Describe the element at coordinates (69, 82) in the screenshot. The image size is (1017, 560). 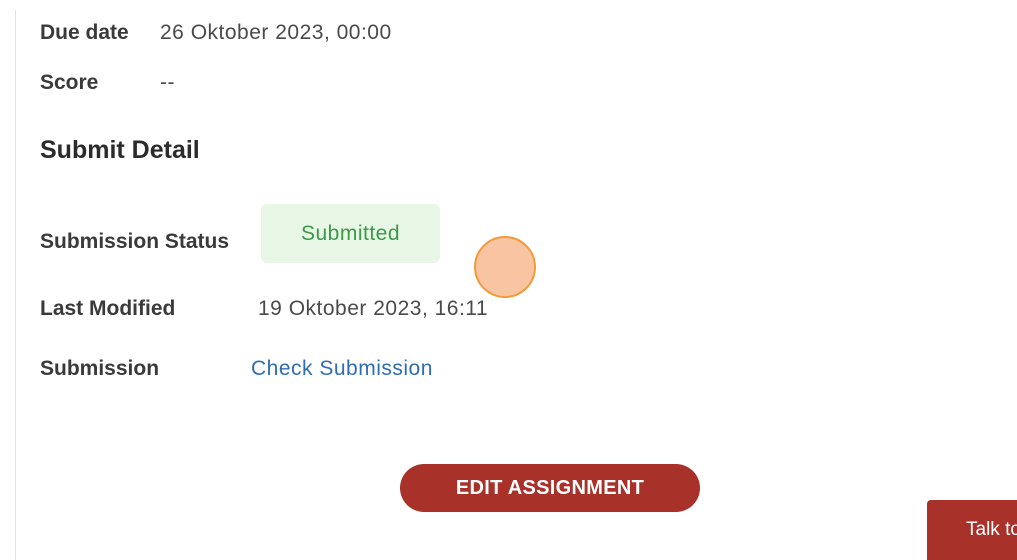
I see `score-label: Score` at that location.